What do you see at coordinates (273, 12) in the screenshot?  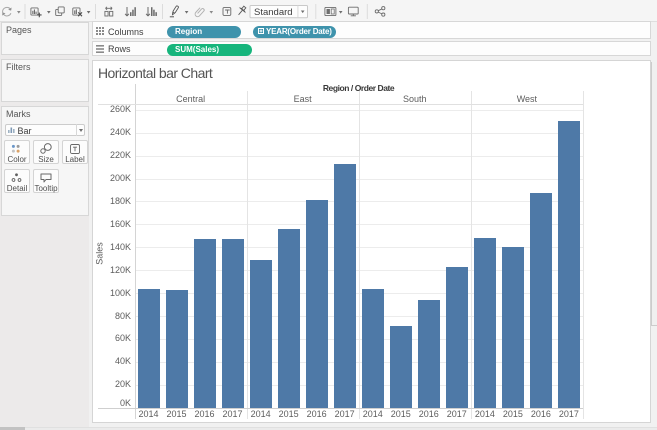 I see `svg-text: Standard` at bounding box center [273, 12].